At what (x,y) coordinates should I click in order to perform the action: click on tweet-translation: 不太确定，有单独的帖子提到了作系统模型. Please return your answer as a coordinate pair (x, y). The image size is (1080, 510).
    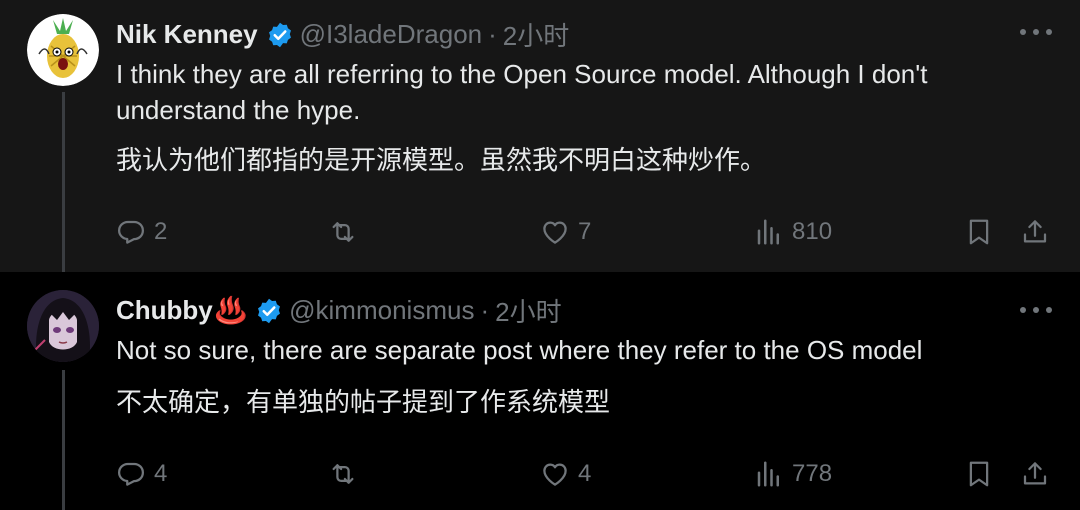
    Looking at the image, I should click on (363, 402).